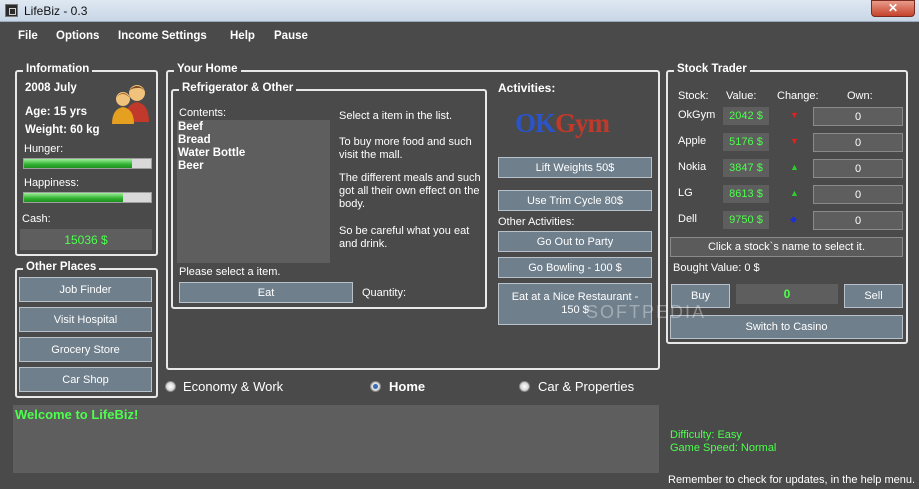  Describe the element at coordinates (375, 386) in the screenshot. I see `tab-home-radio` at that location.